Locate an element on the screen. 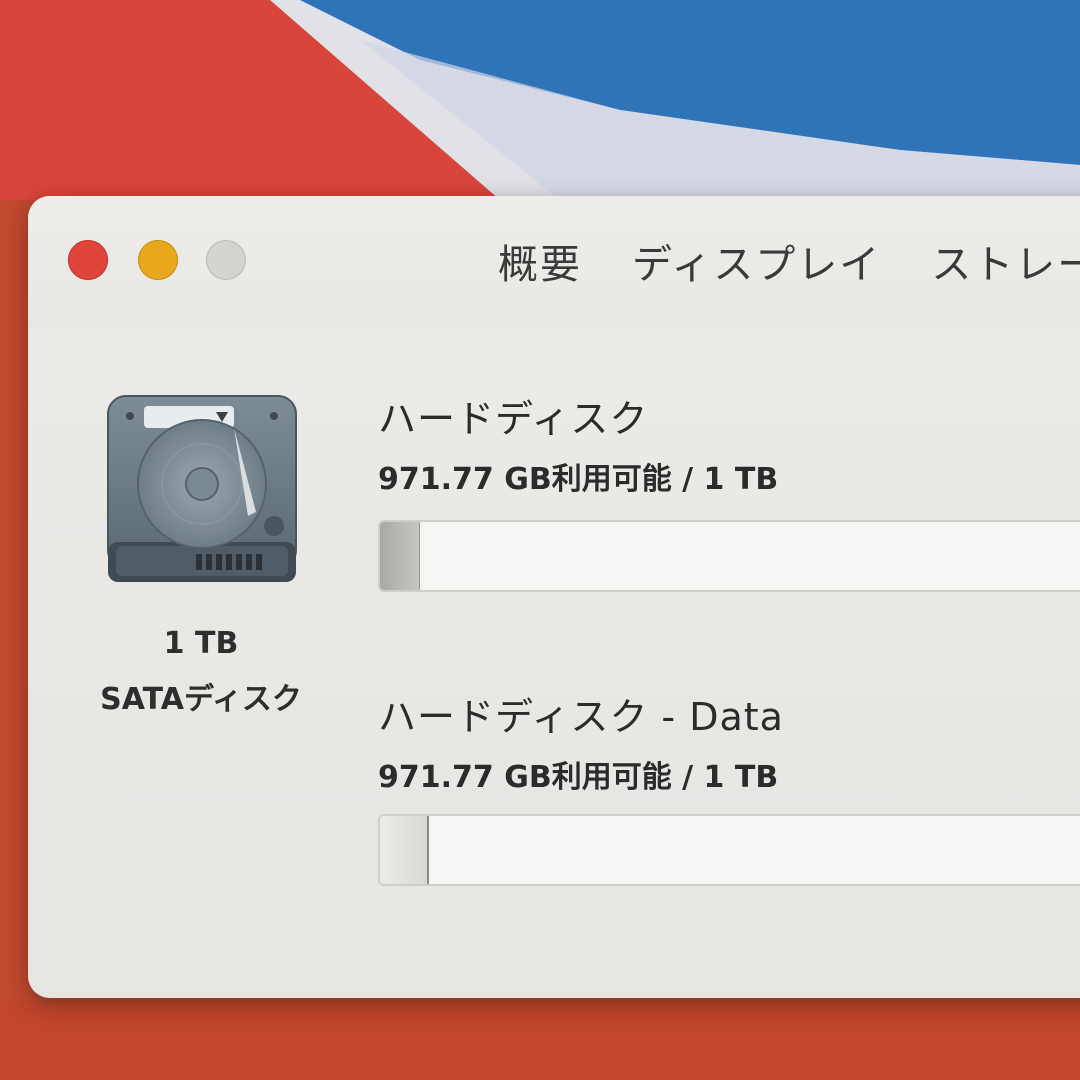  tab-storage: ストレー is located at coordinates (1005, 261).